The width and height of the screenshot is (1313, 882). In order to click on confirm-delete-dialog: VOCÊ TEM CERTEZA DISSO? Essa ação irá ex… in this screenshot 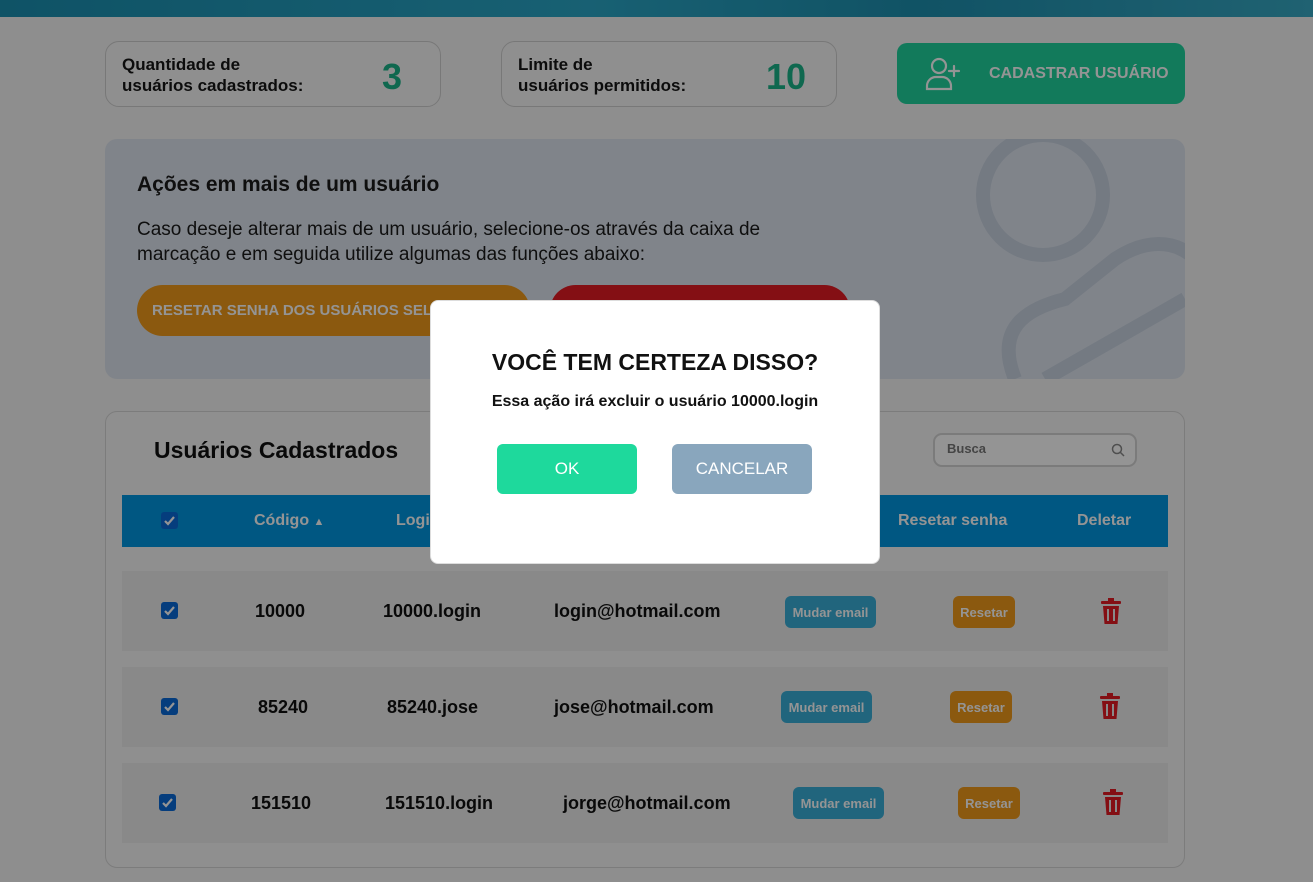, I will do `click(655, 432)`.